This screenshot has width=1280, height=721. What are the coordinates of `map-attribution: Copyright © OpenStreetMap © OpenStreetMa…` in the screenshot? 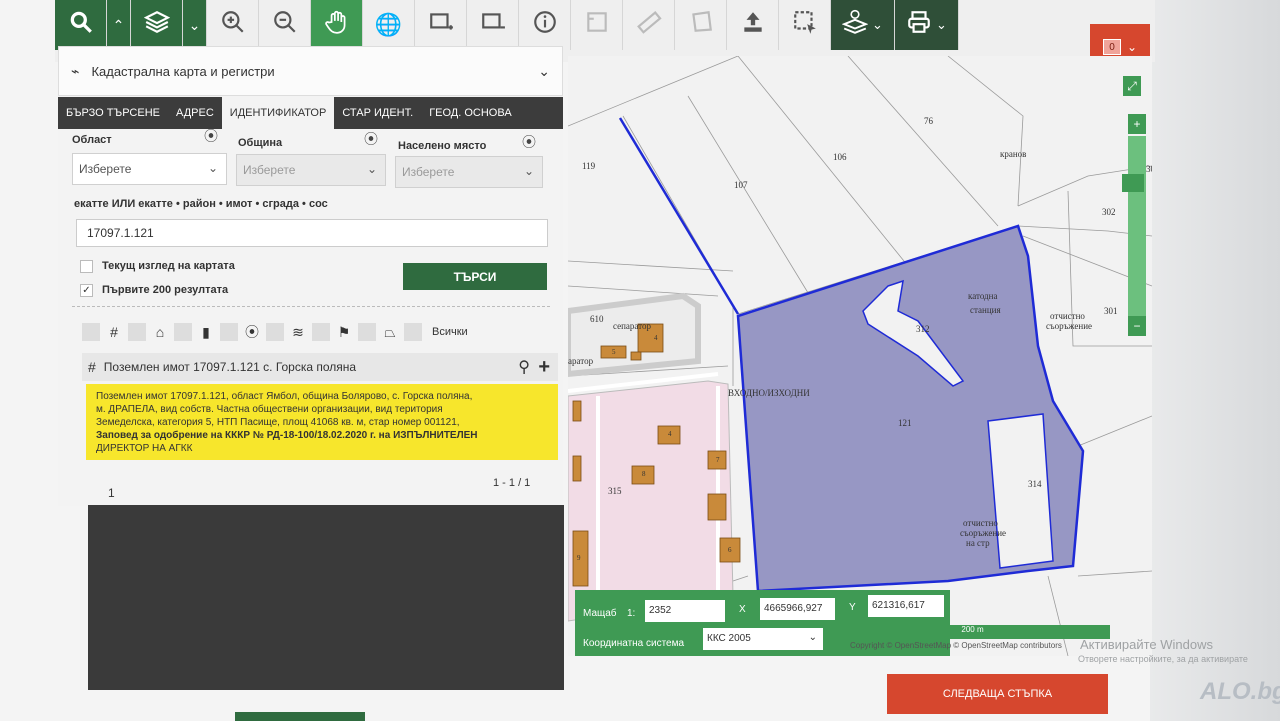 It's located at (956, 645).